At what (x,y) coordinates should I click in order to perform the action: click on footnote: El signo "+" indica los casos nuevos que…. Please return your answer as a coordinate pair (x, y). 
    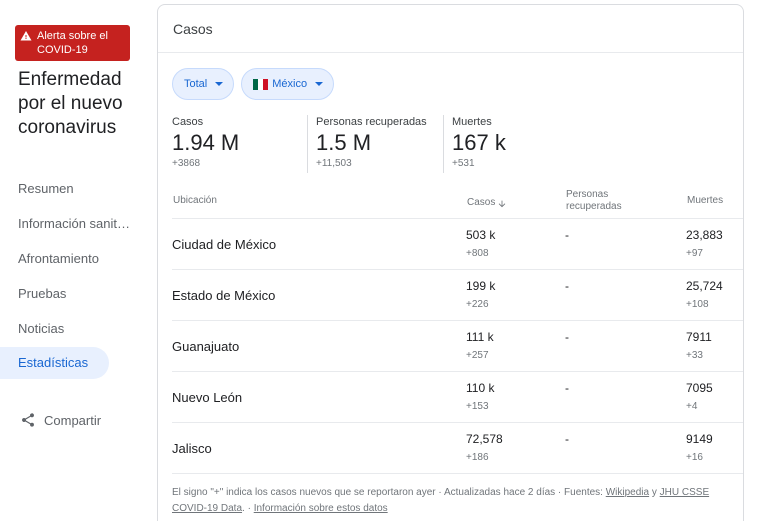
    Looking at the image, I should click on (452, 501).